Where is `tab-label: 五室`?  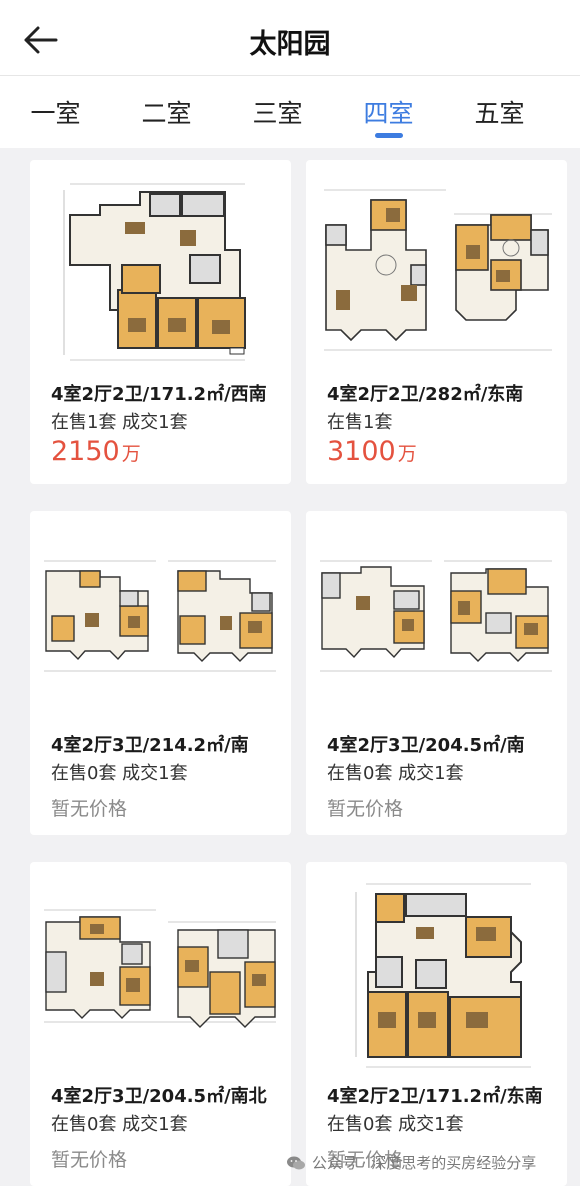 tab-label: 五室 is located at coordinates (499, 113).